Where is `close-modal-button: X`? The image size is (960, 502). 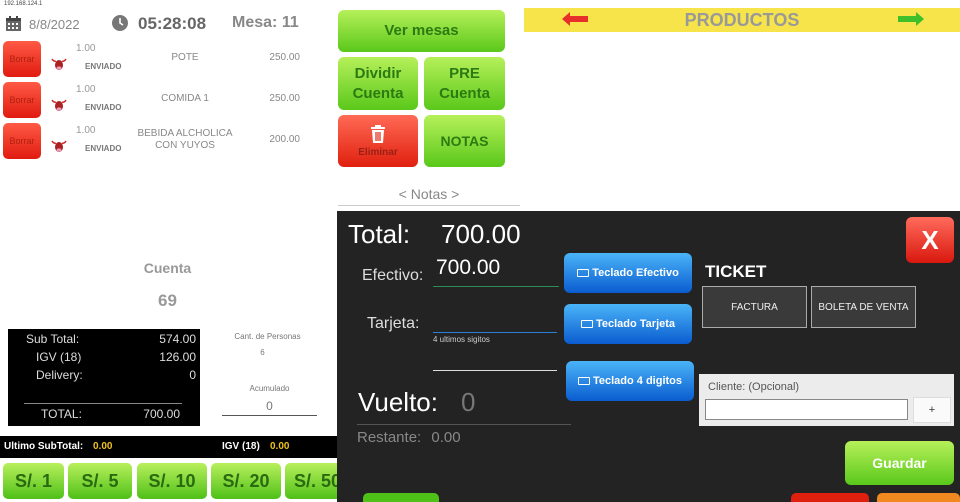
close-modal-button: X is located at coordinates (930, 240).